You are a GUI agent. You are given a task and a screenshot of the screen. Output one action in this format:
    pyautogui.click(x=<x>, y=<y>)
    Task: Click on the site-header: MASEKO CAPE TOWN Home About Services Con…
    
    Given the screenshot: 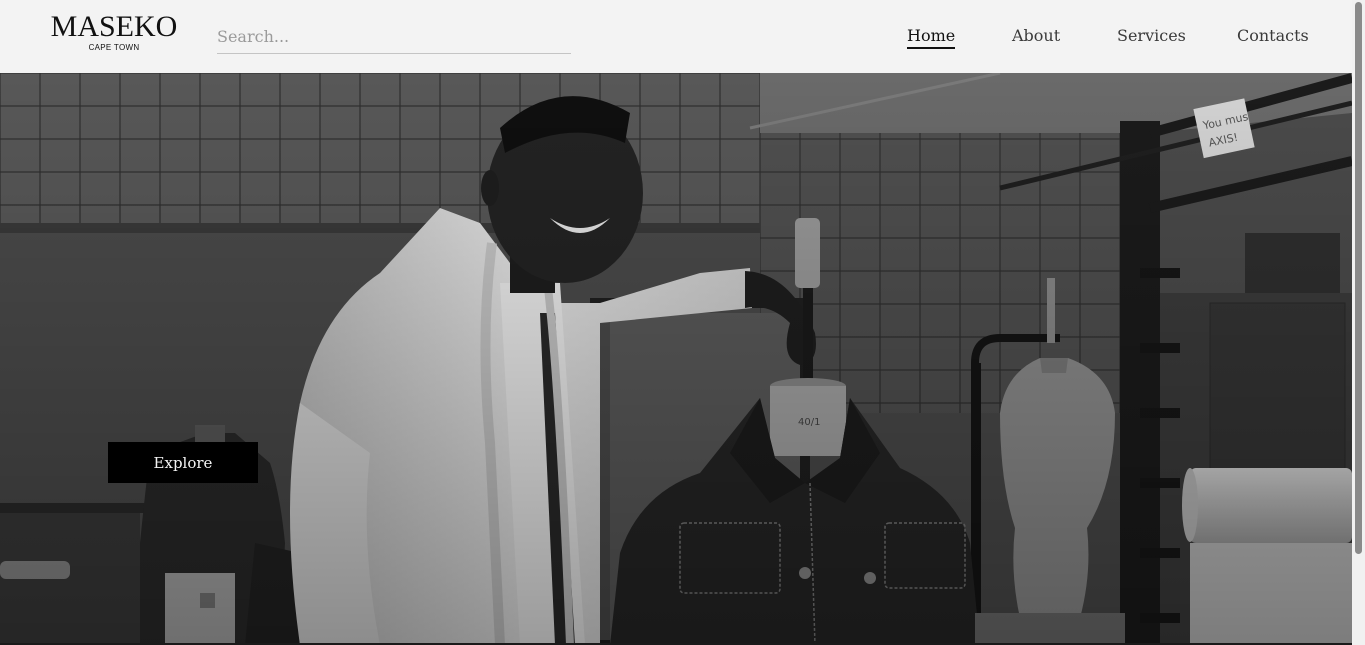 What is the action you would take?
    pyautogui.click(x=676, y=36)
    